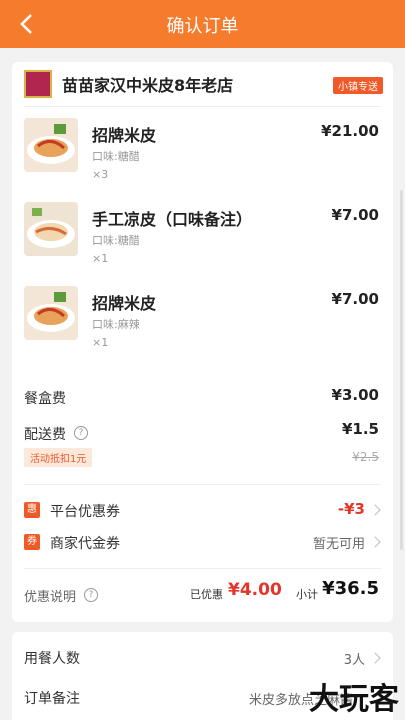  Describe the element at coordinates (350, 131) in the screenshot. I see `item-price: ¥21.00` at that location.